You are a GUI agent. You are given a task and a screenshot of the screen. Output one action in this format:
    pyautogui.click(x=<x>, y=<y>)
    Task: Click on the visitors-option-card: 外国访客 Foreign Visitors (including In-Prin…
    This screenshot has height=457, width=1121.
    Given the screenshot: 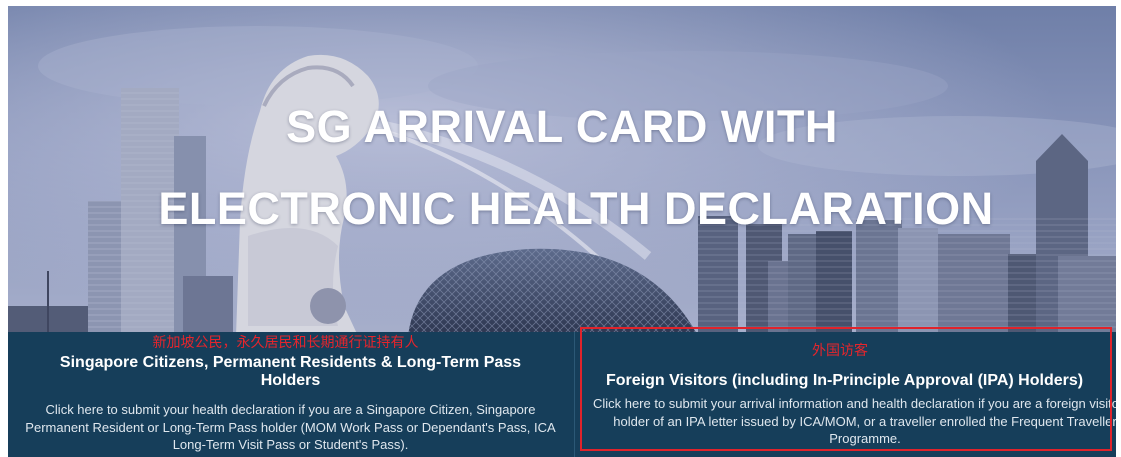 What is the action you would take?
    pyautogui.click(x=845, y=394)
    